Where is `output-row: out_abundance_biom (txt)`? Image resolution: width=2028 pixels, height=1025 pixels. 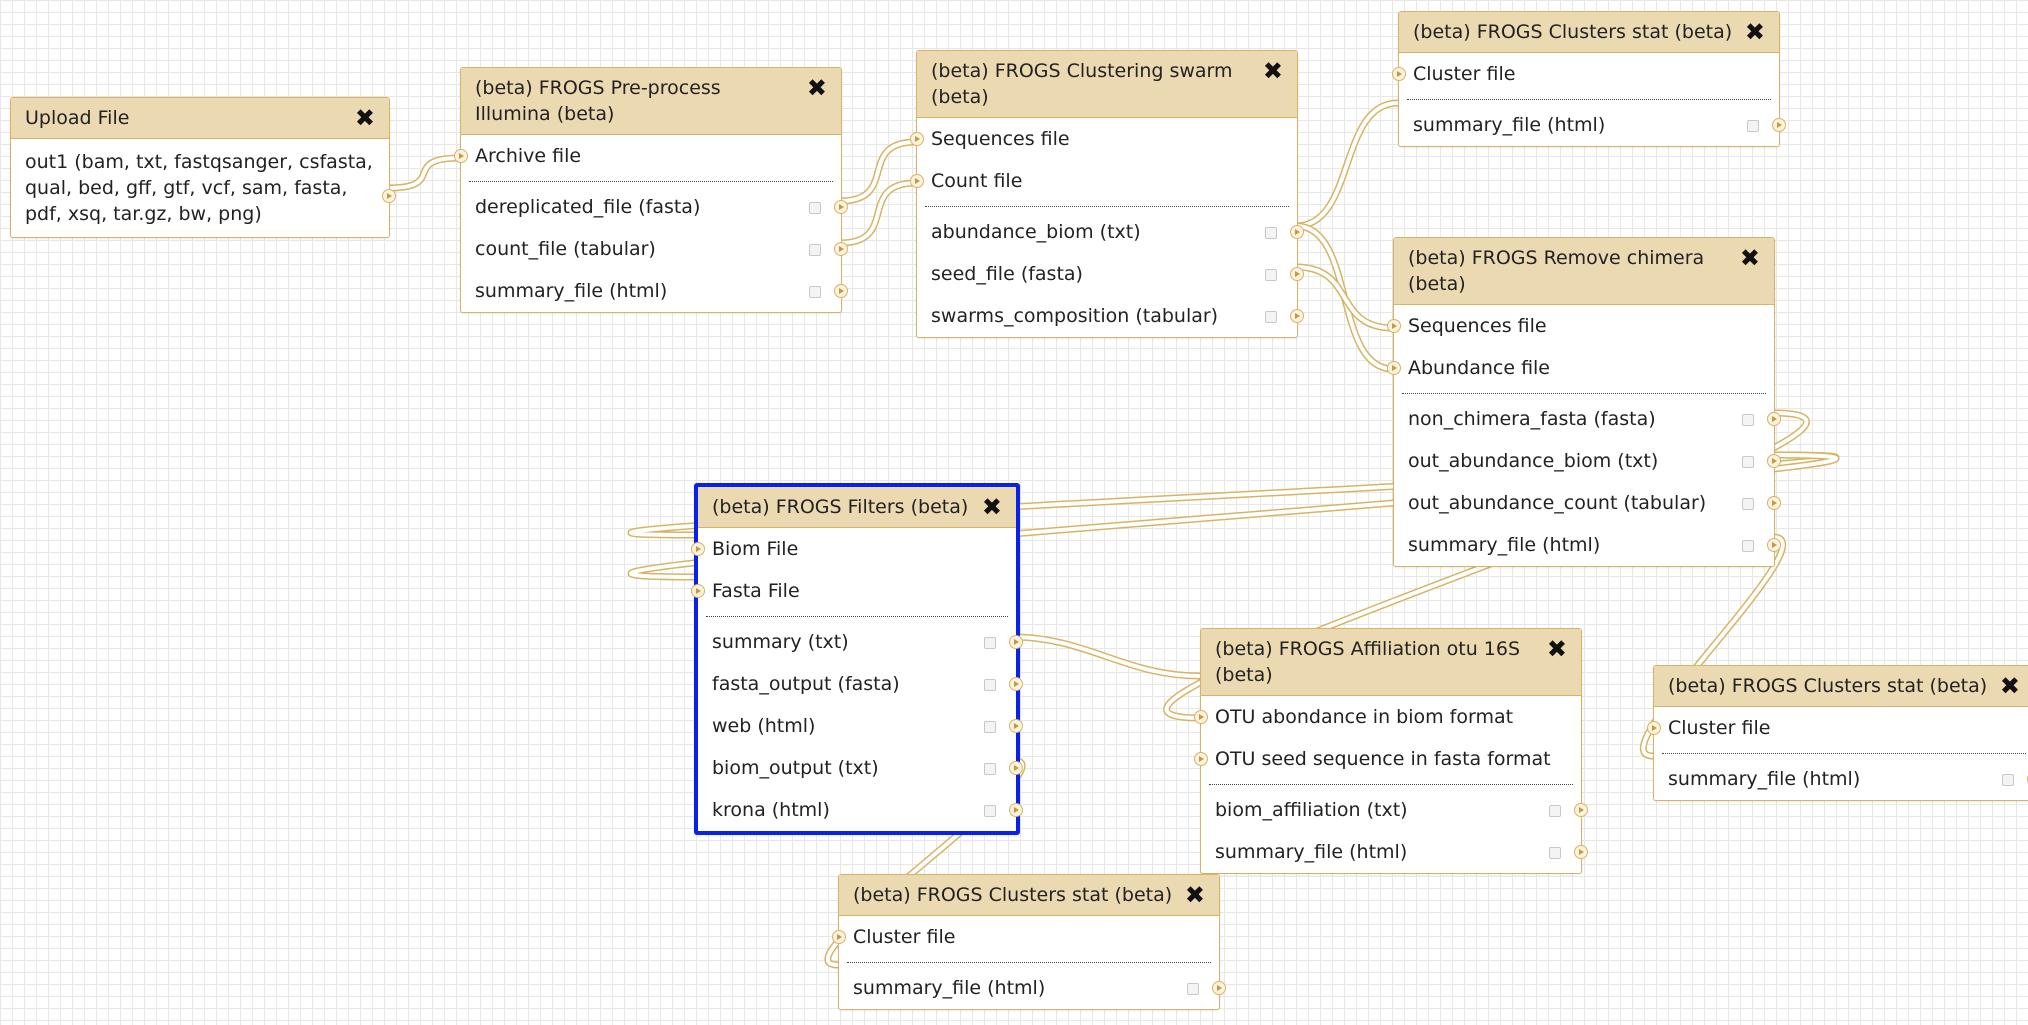 output-row: out_abundance_biom (txt) is located at coordinates (1587, 461).